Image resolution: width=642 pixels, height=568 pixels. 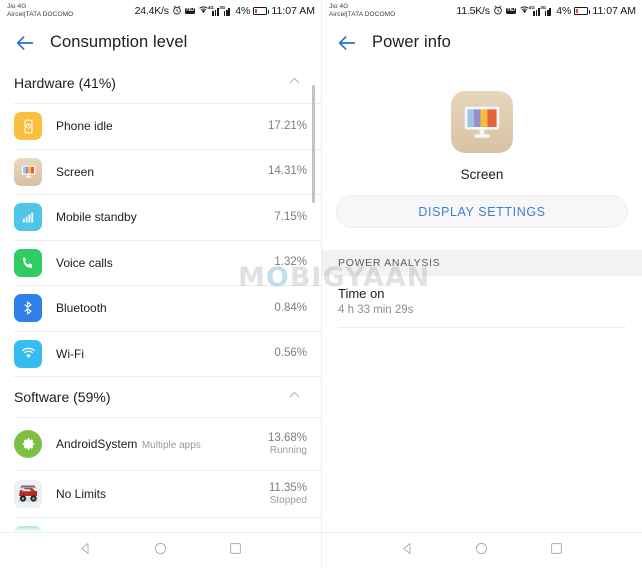 What do you see at coordinates (28, 171) in the screenshot?
I see `screen-icon` at bounding box center [28, 171].